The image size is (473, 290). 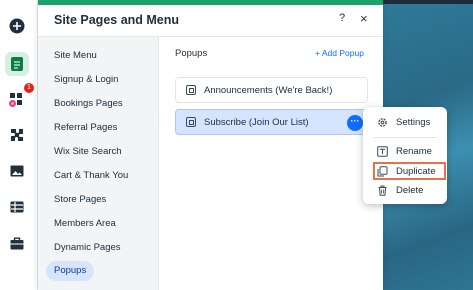 What do you see at coordinates (88, 152) in the screenshot?
I see `category-wix-site-search: Wix Site Search` at bounding box center [88, 152].